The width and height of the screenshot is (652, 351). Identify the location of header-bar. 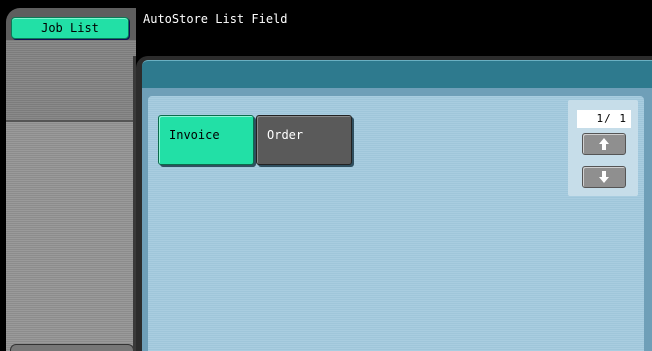
(397, 74).